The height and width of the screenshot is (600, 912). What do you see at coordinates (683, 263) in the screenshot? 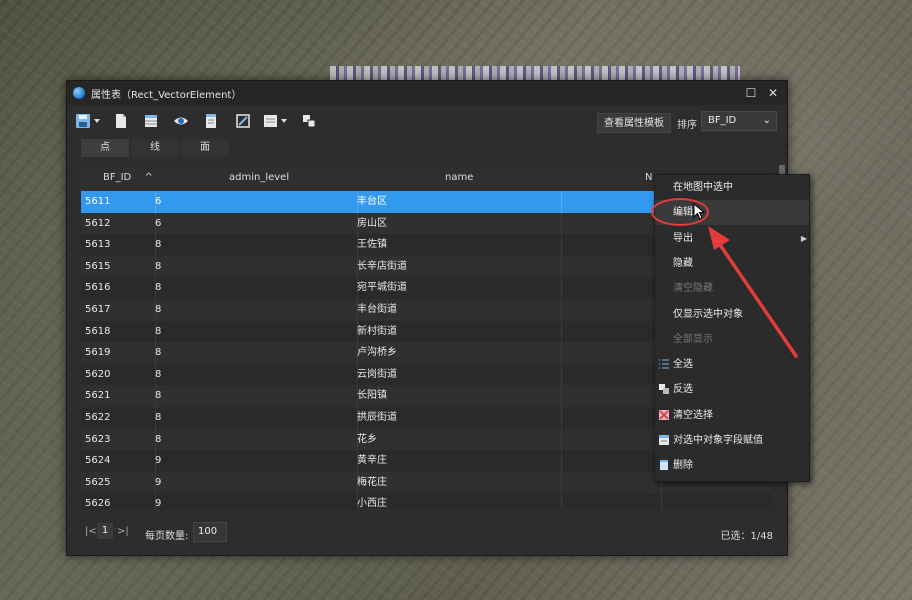
I see `context-menu-label: 隐藏` at bounding box center [683, 263].